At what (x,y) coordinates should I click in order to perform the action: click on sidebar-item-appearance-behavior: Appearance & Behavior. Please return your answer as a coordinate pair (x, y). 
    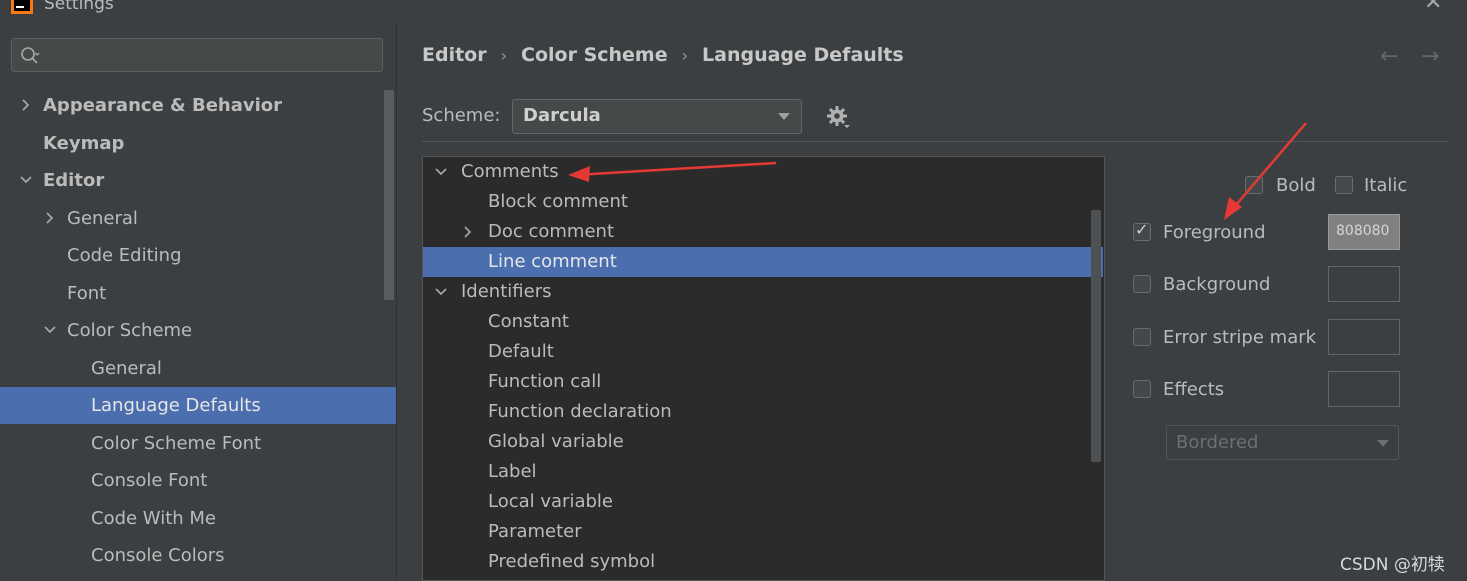
    Looking at the image, I should click on (192, 105).